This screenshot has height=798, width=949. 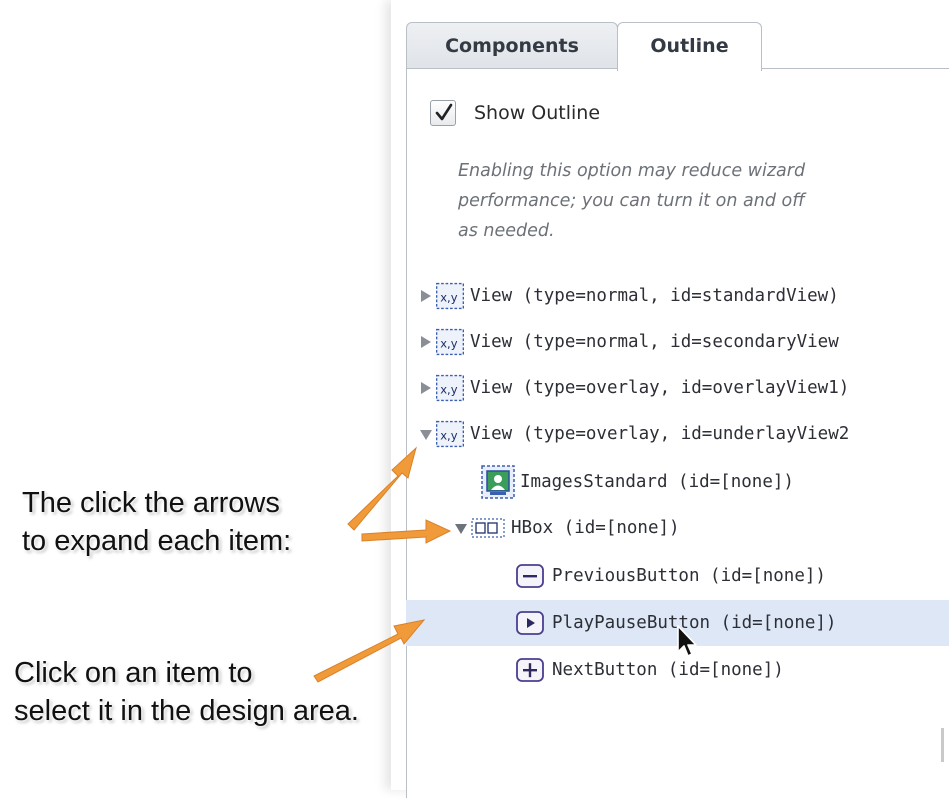 I want to click on tree-item-secondary-view: x,y View (type=normal, id=secondaryView, so click(x=628, y=342).